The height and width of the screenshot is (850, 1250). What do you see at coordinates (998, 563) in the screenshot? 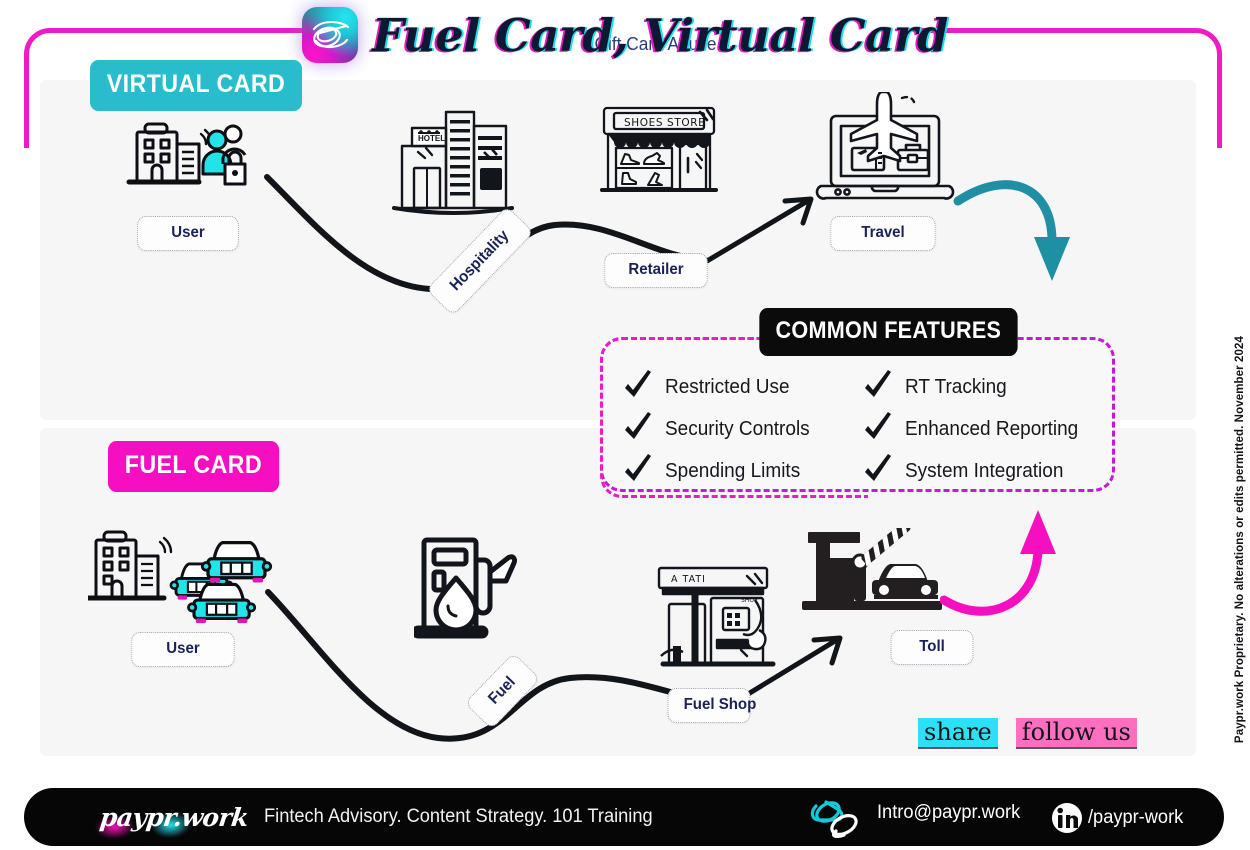
I see `magenta-flow-arrow-icon` at bounding box center [998, 563].